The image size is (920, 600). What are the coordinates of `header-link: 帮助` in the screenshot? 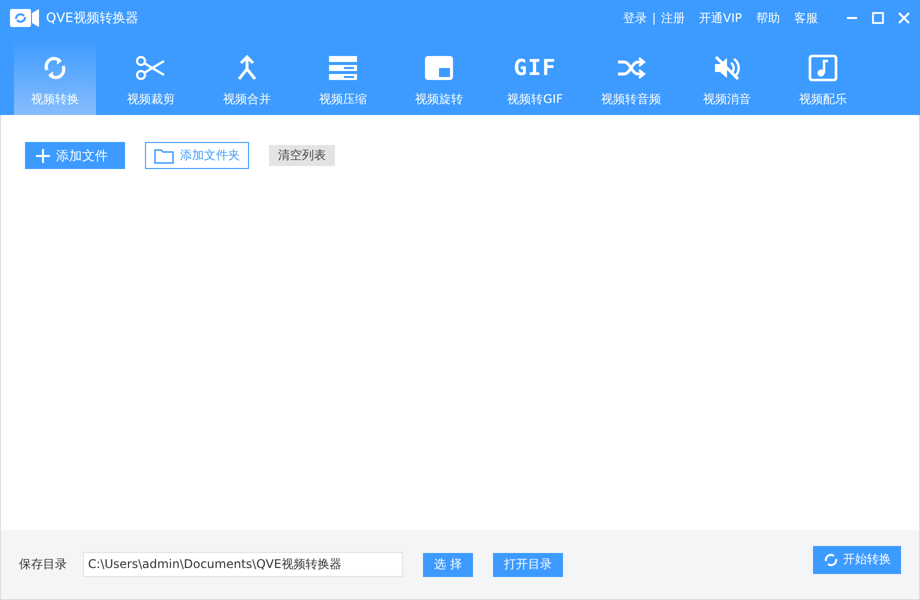 It's located at (768, 18).